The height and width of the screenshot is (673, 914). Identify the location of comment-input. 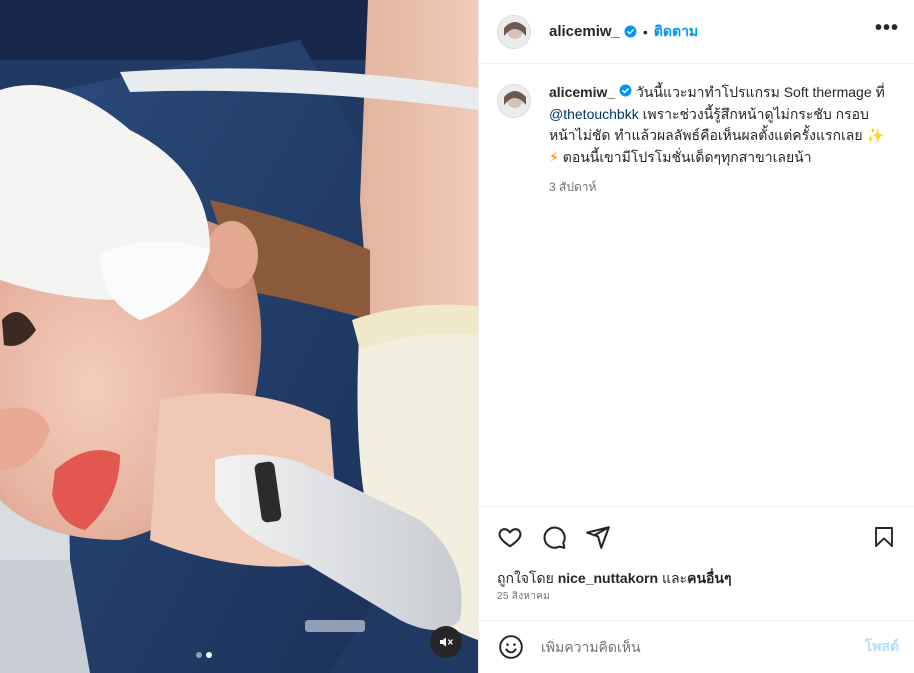
(703, 647).